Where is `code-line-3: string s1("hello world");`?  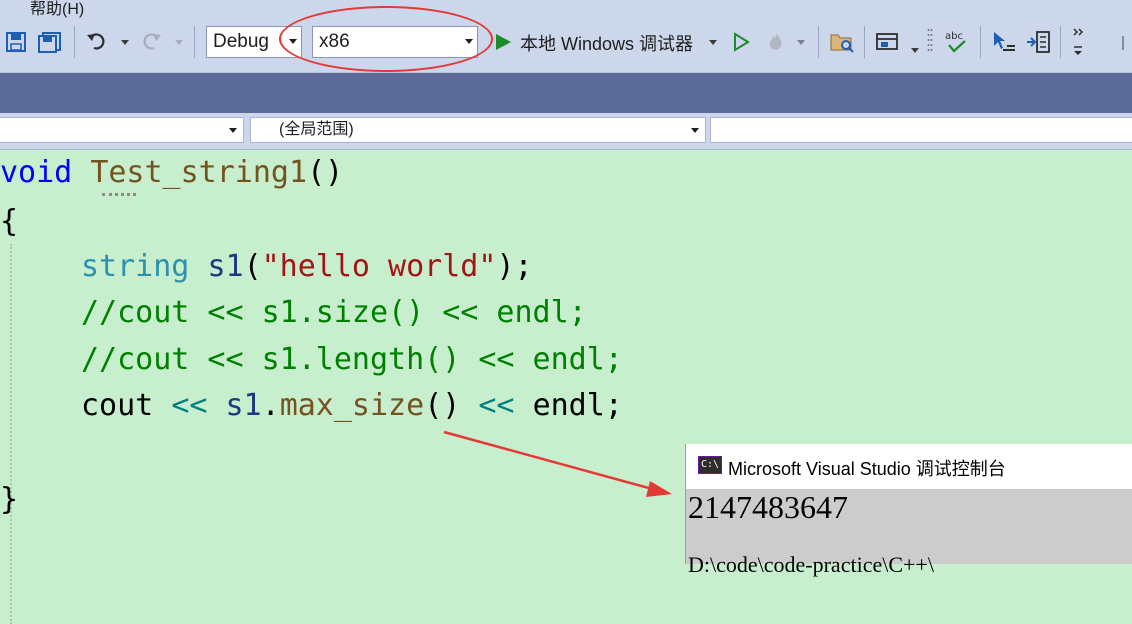 code-line-3: string s1("hello world"); is located at coordinates (307, 267).